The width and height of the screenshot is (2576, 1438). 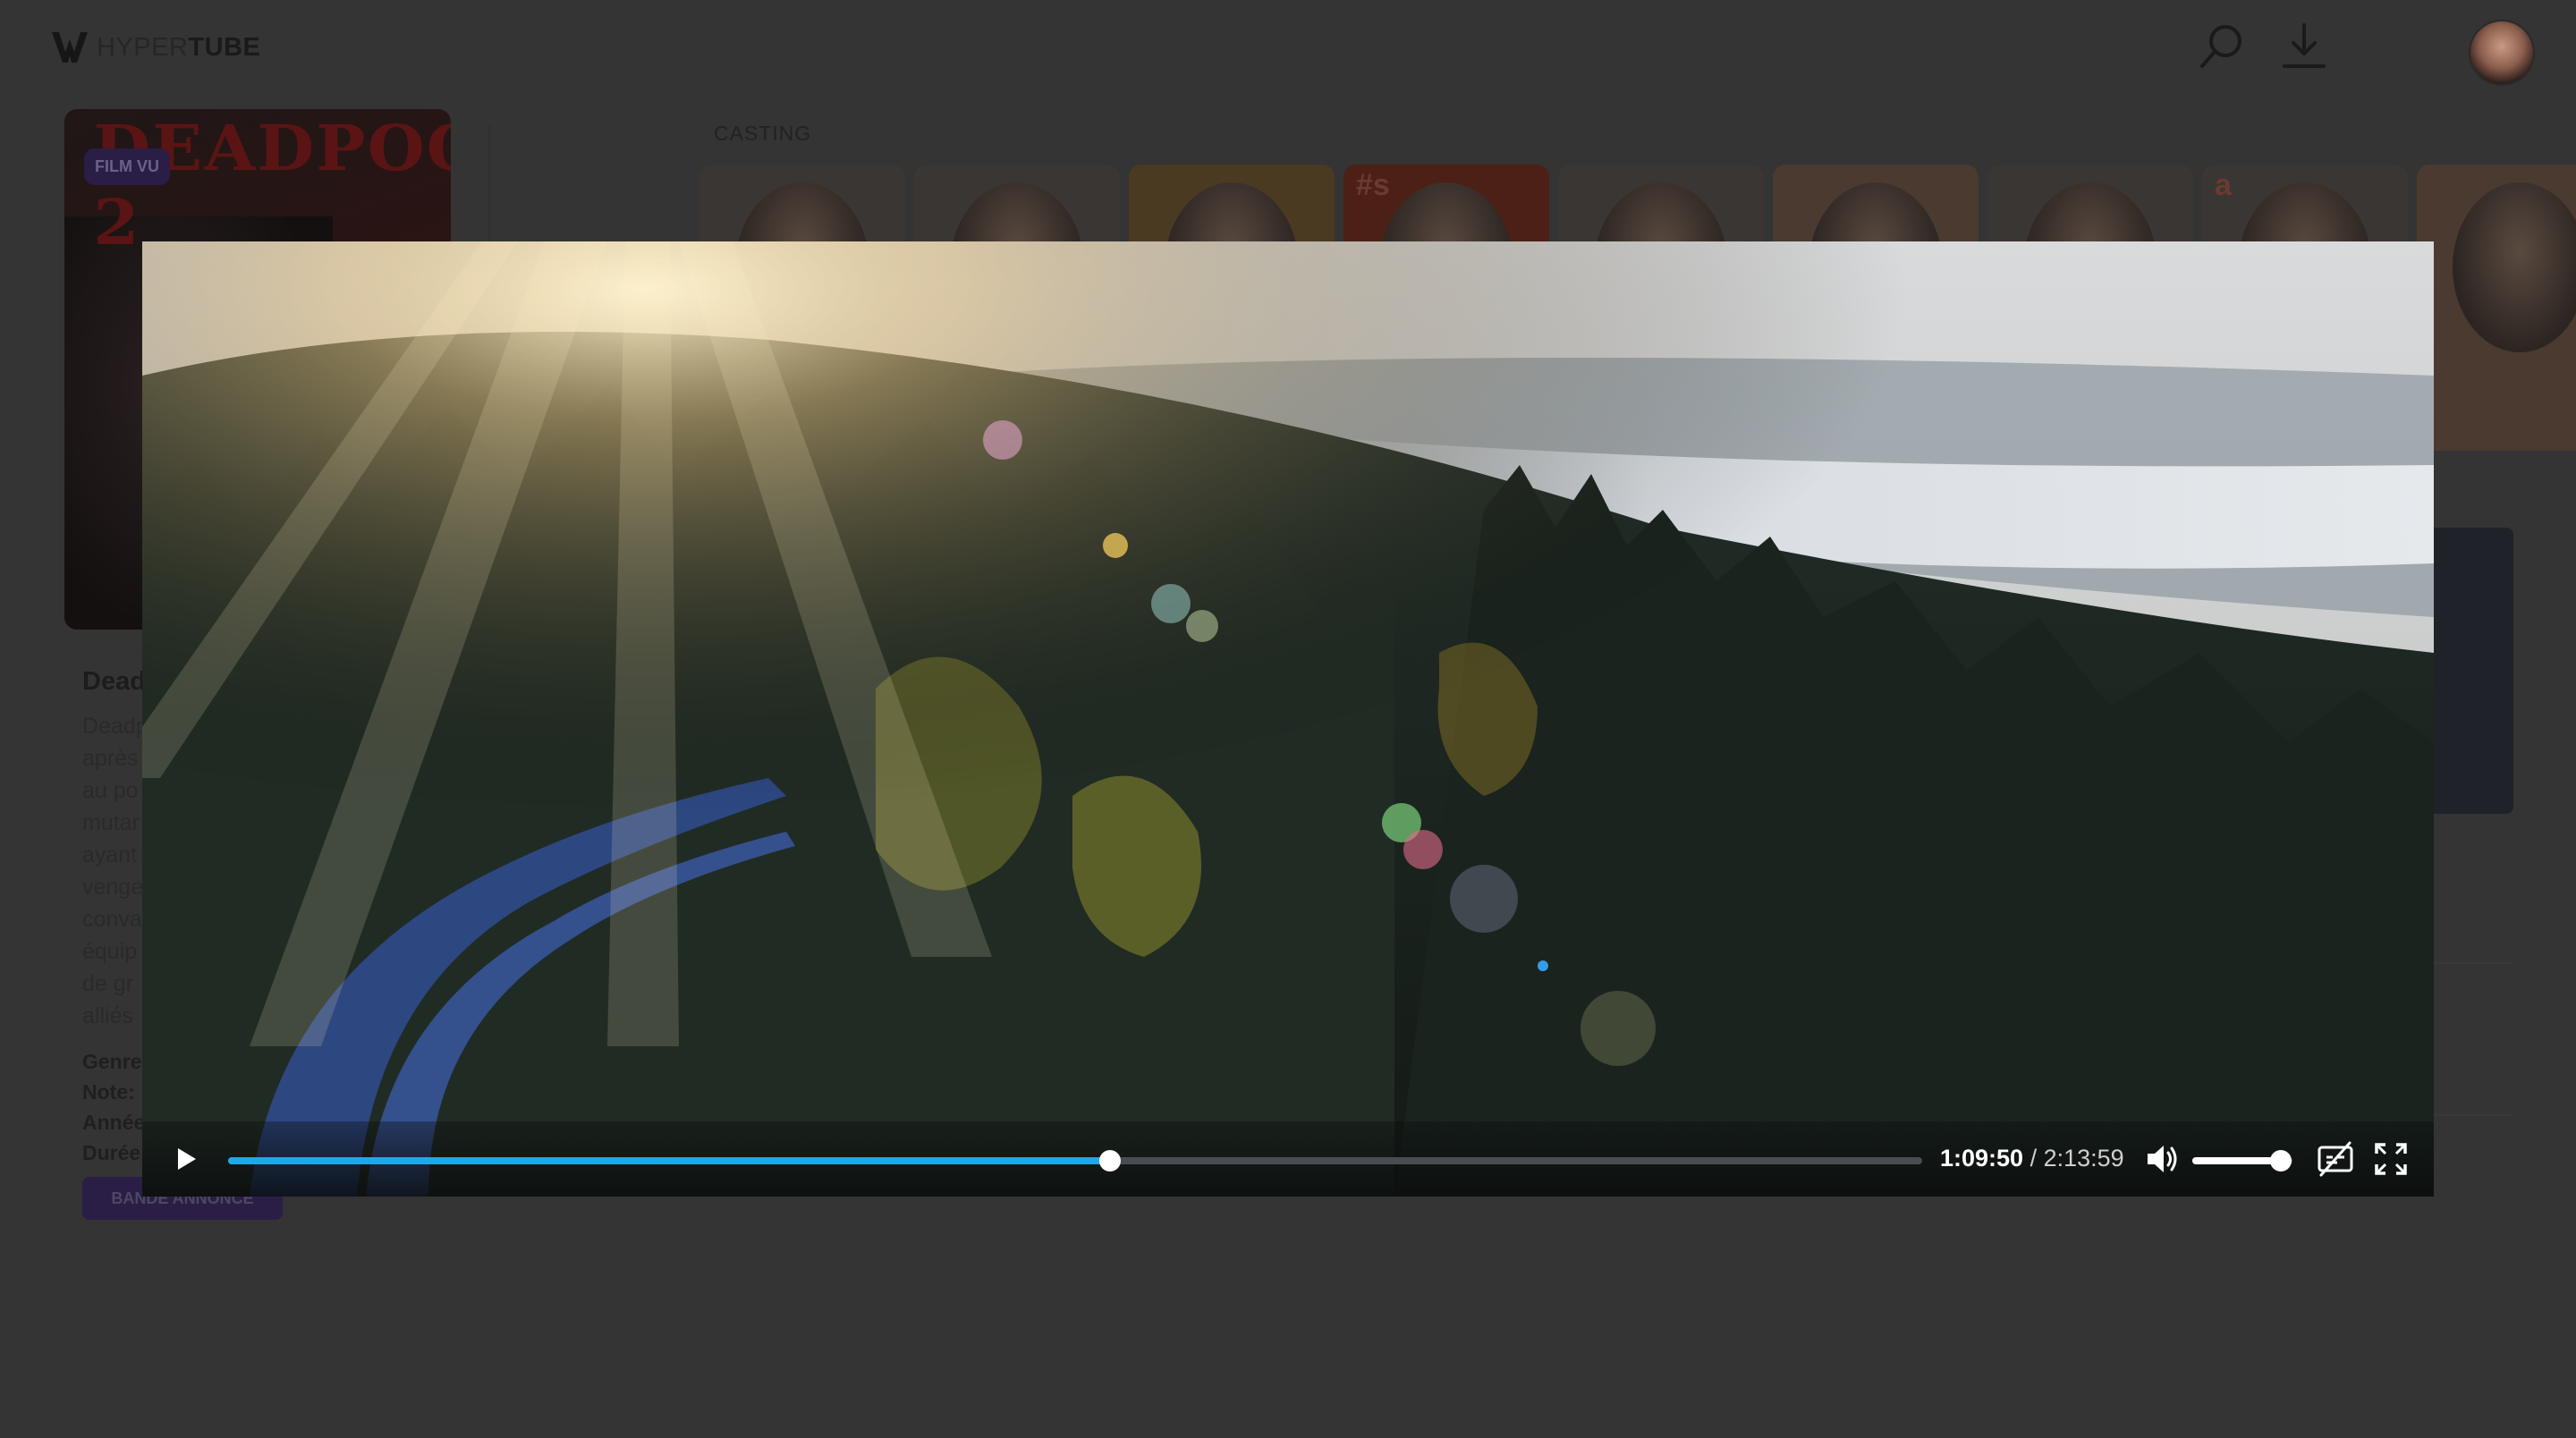 What do you see at coordinates (2501, 52) in the screenshot?
I see `user-avatar` at bounding box center [2501, 52].